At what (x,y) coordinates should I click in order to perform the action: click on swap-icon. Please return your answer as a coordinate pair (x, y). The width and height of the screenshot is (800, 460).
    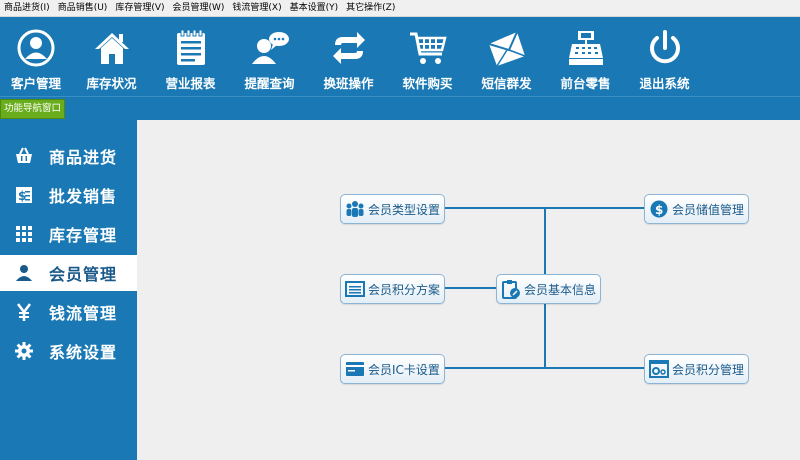
    Looking at the image, I should click on (348, 48).